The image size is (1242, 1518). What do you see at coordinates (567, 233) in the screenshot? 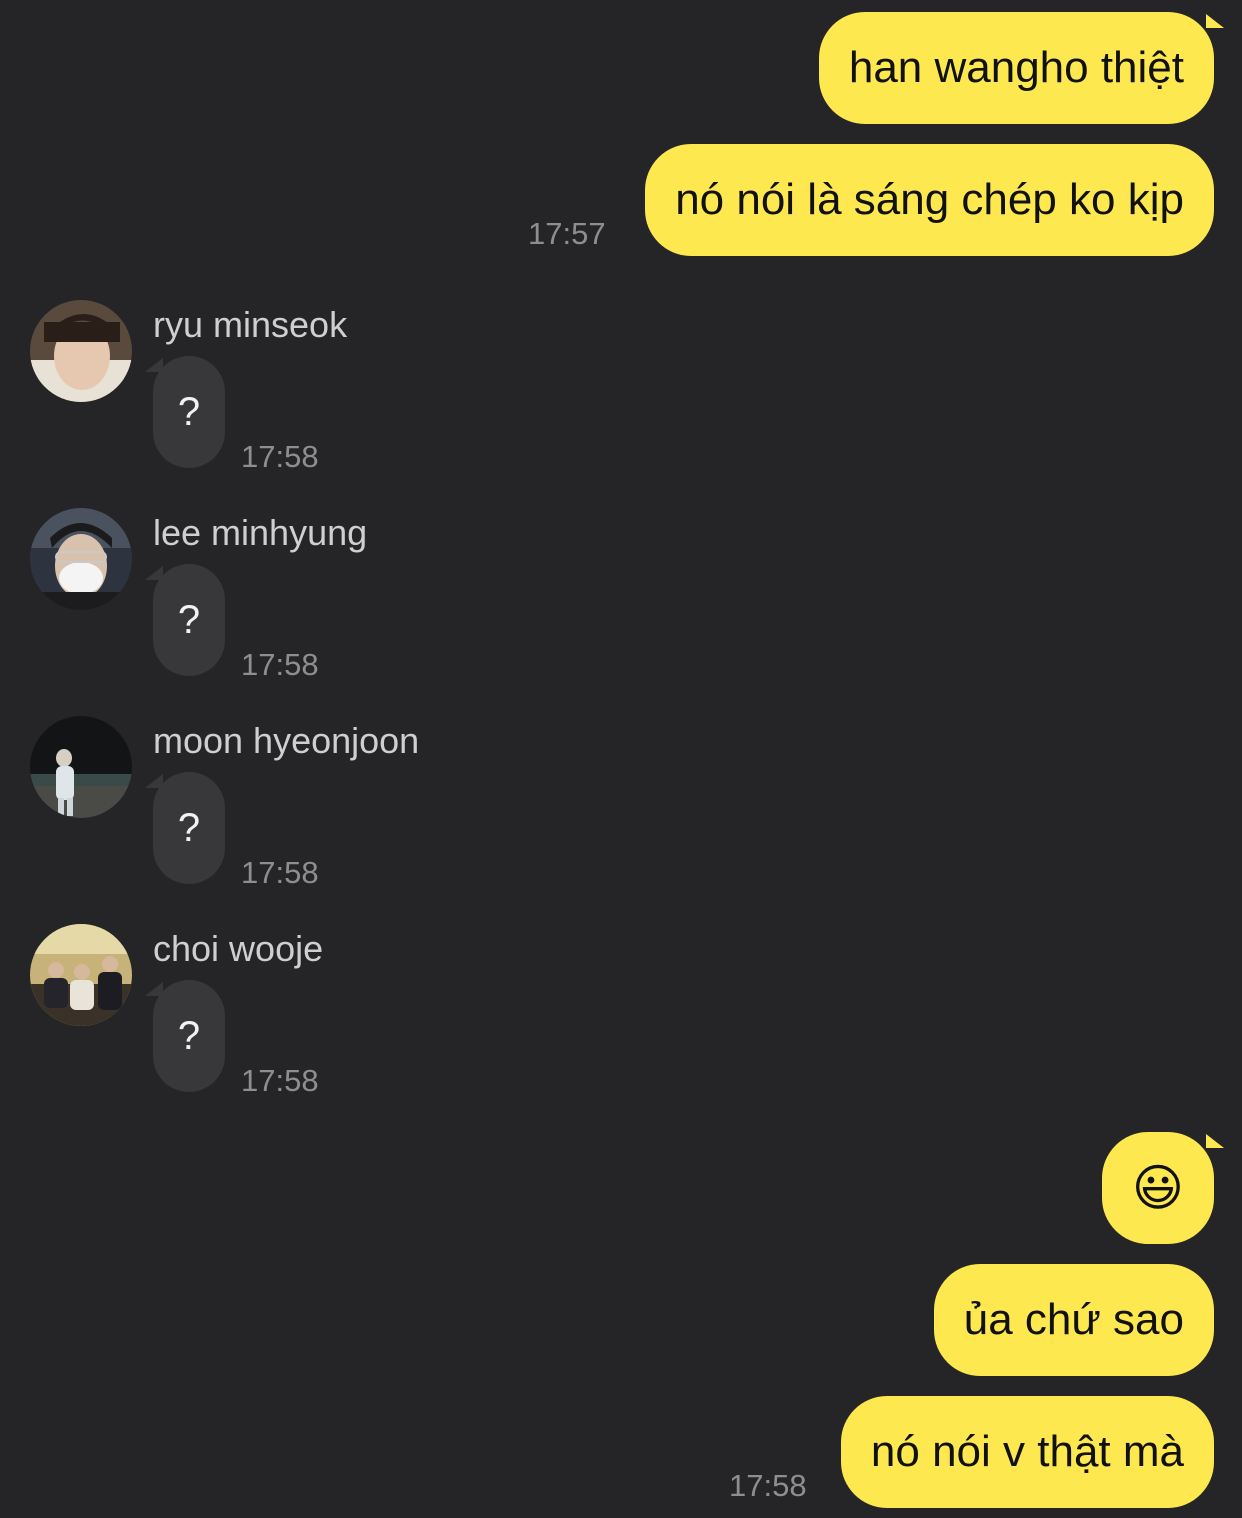
I see `timestamp: 17:57` at bounding box center [567, 233].